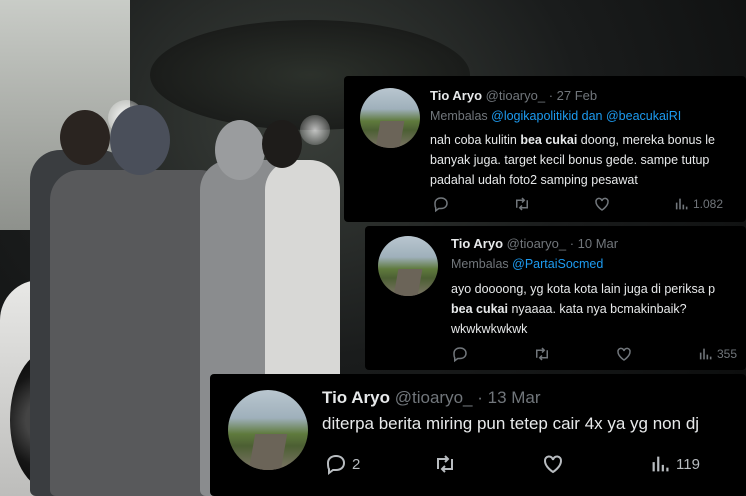 The image size is (746, 496). I want to click on person-white-head, so click(282, 144).